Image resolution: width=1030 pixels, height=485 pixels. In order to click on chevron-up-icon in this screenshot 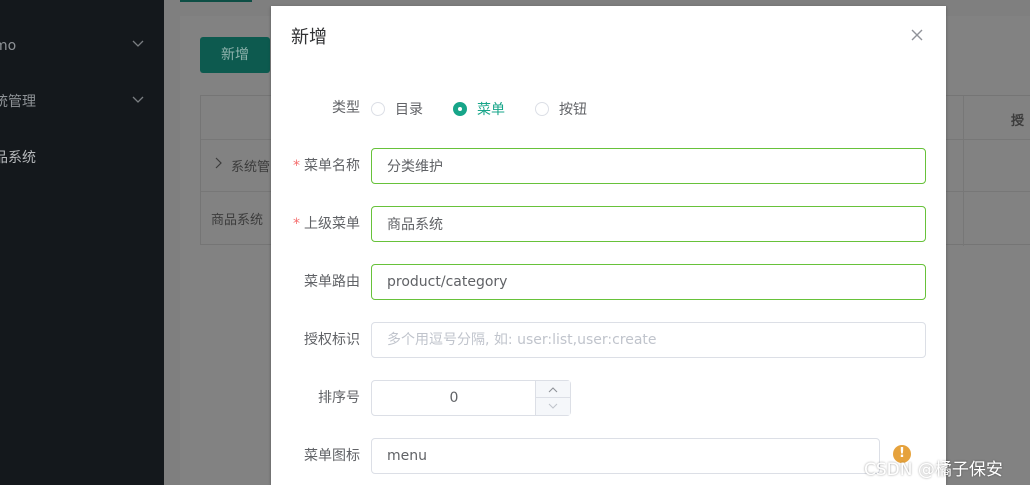, I will do `click(553, 390)`.